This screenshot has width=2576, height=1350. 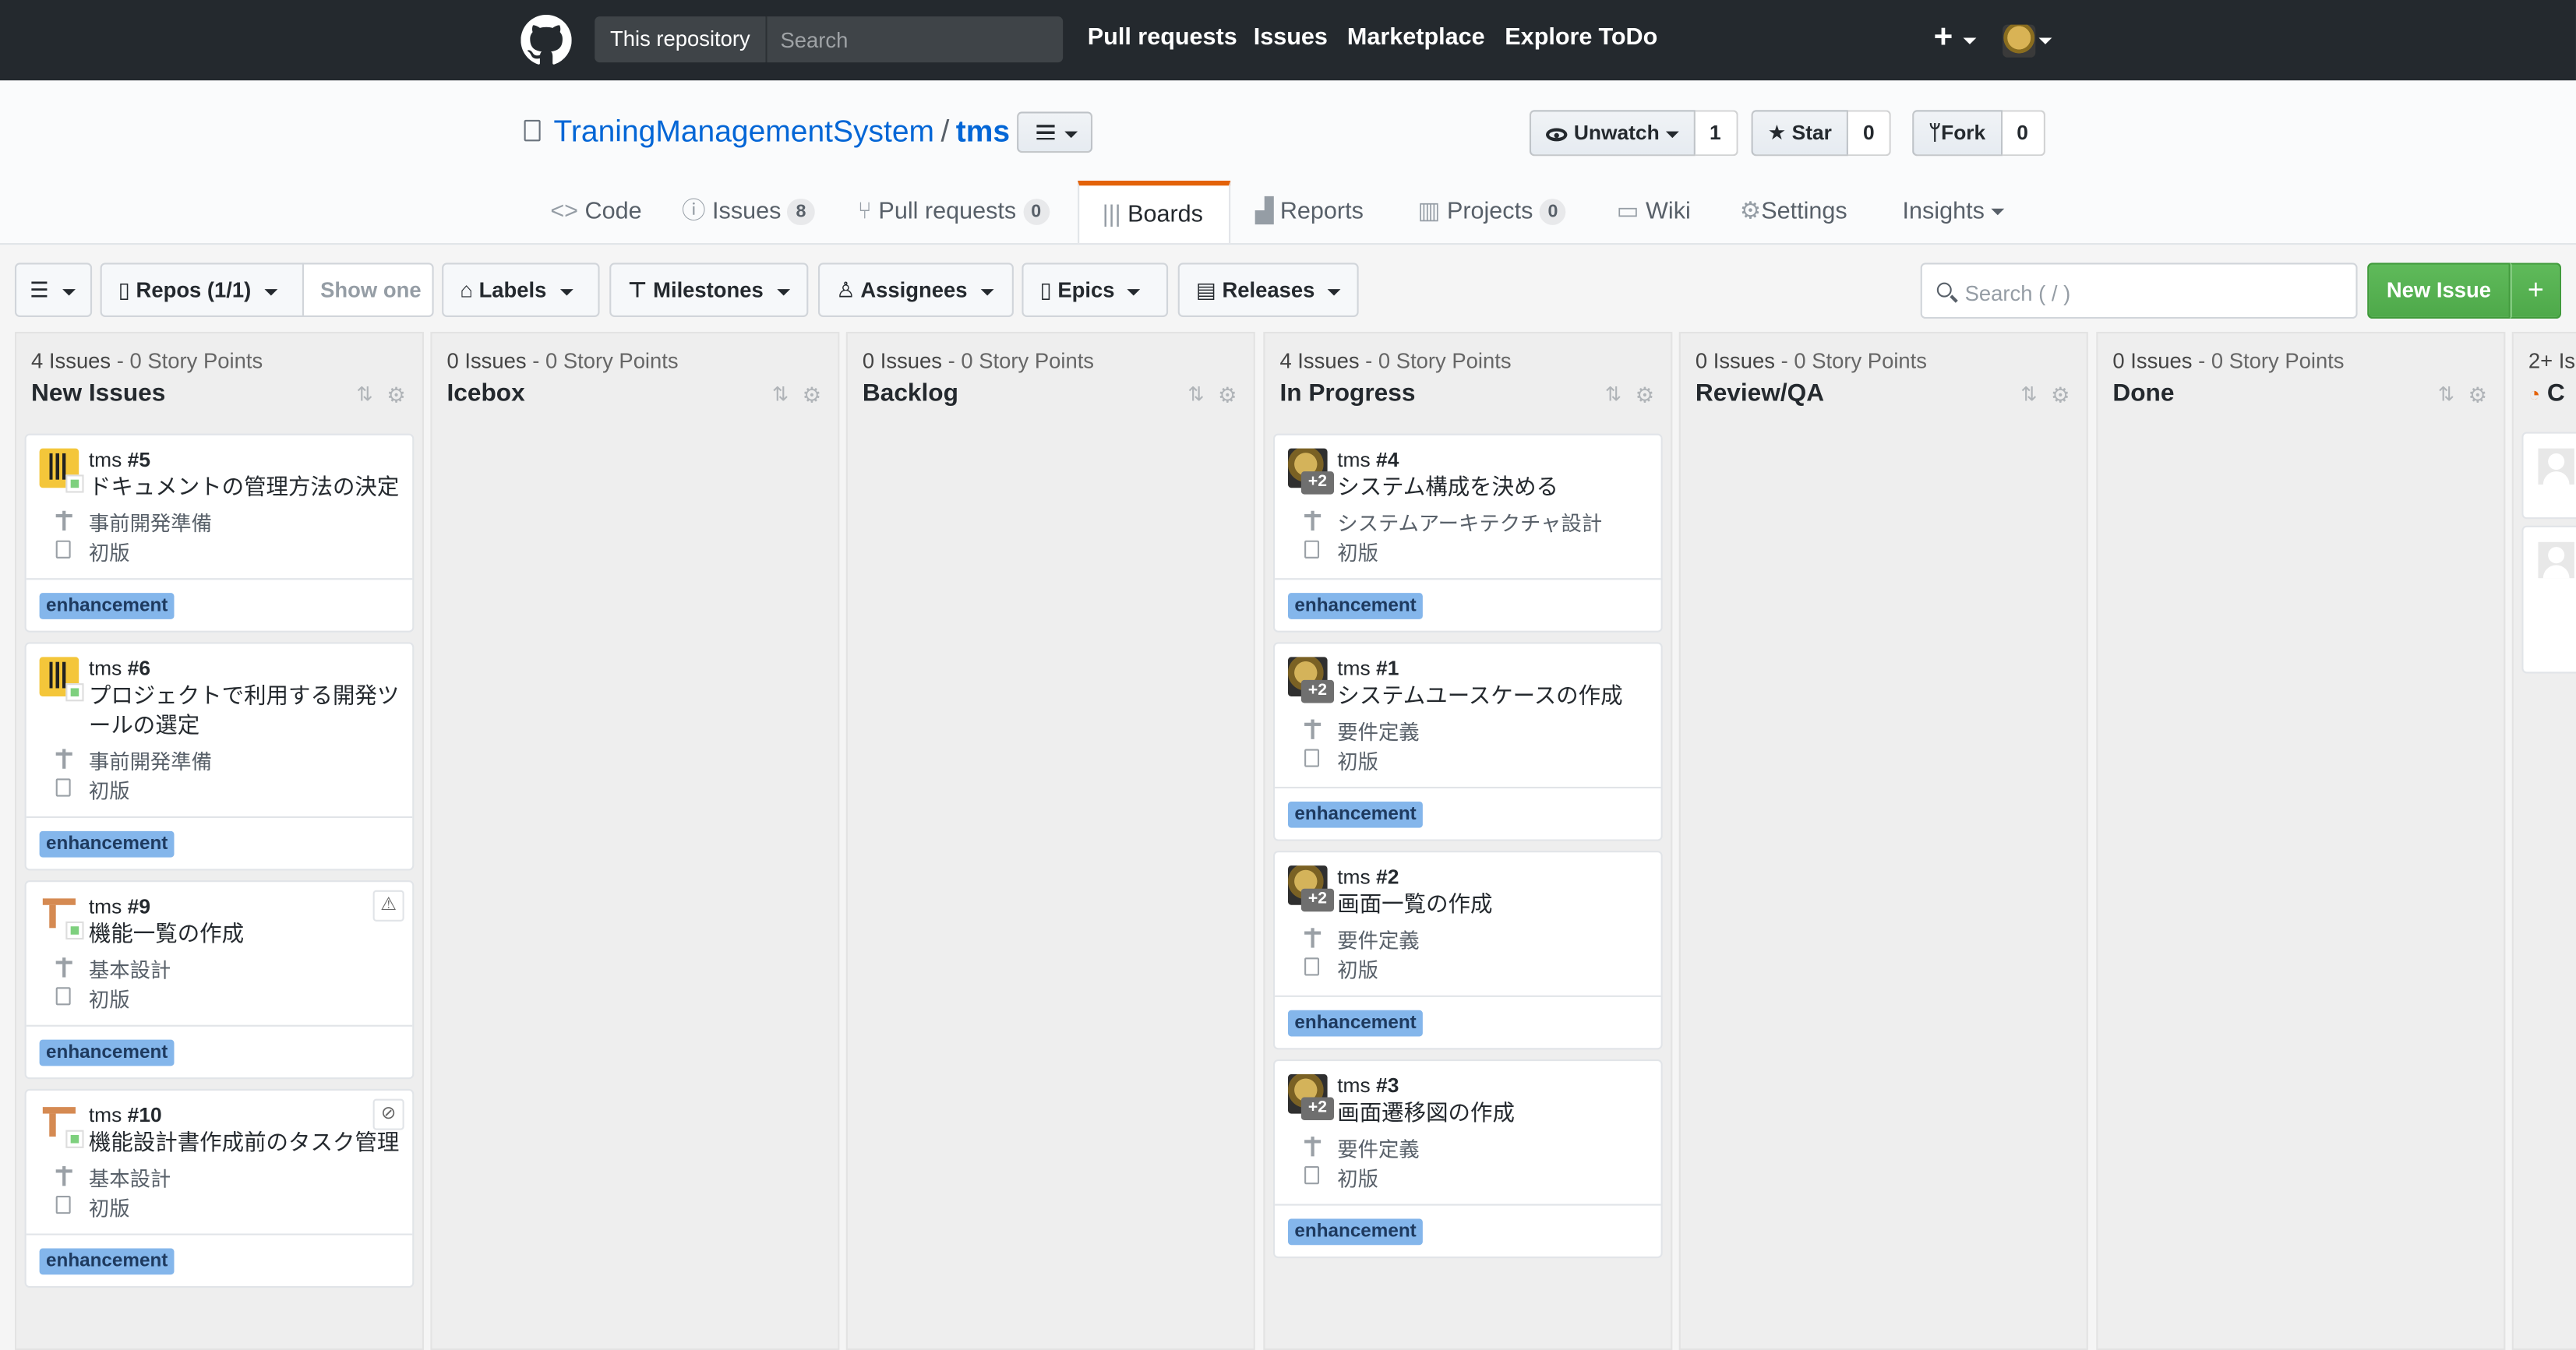 I want to click on repos-filter-button: ▯ Repos (1/1), so click(x=202, y=290).